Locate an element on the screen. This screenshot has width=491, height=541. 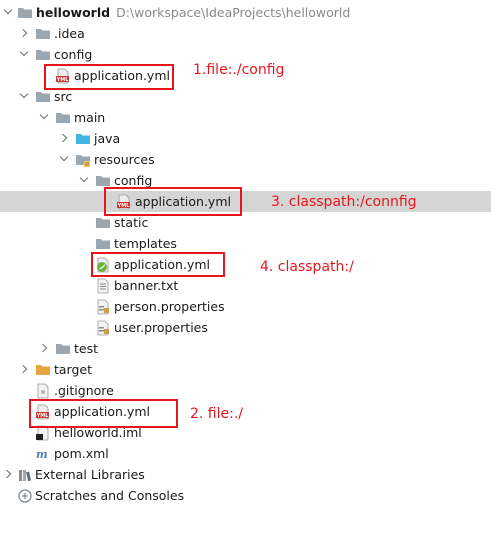
tree-item-label: main is located at coordinates (90, 117).